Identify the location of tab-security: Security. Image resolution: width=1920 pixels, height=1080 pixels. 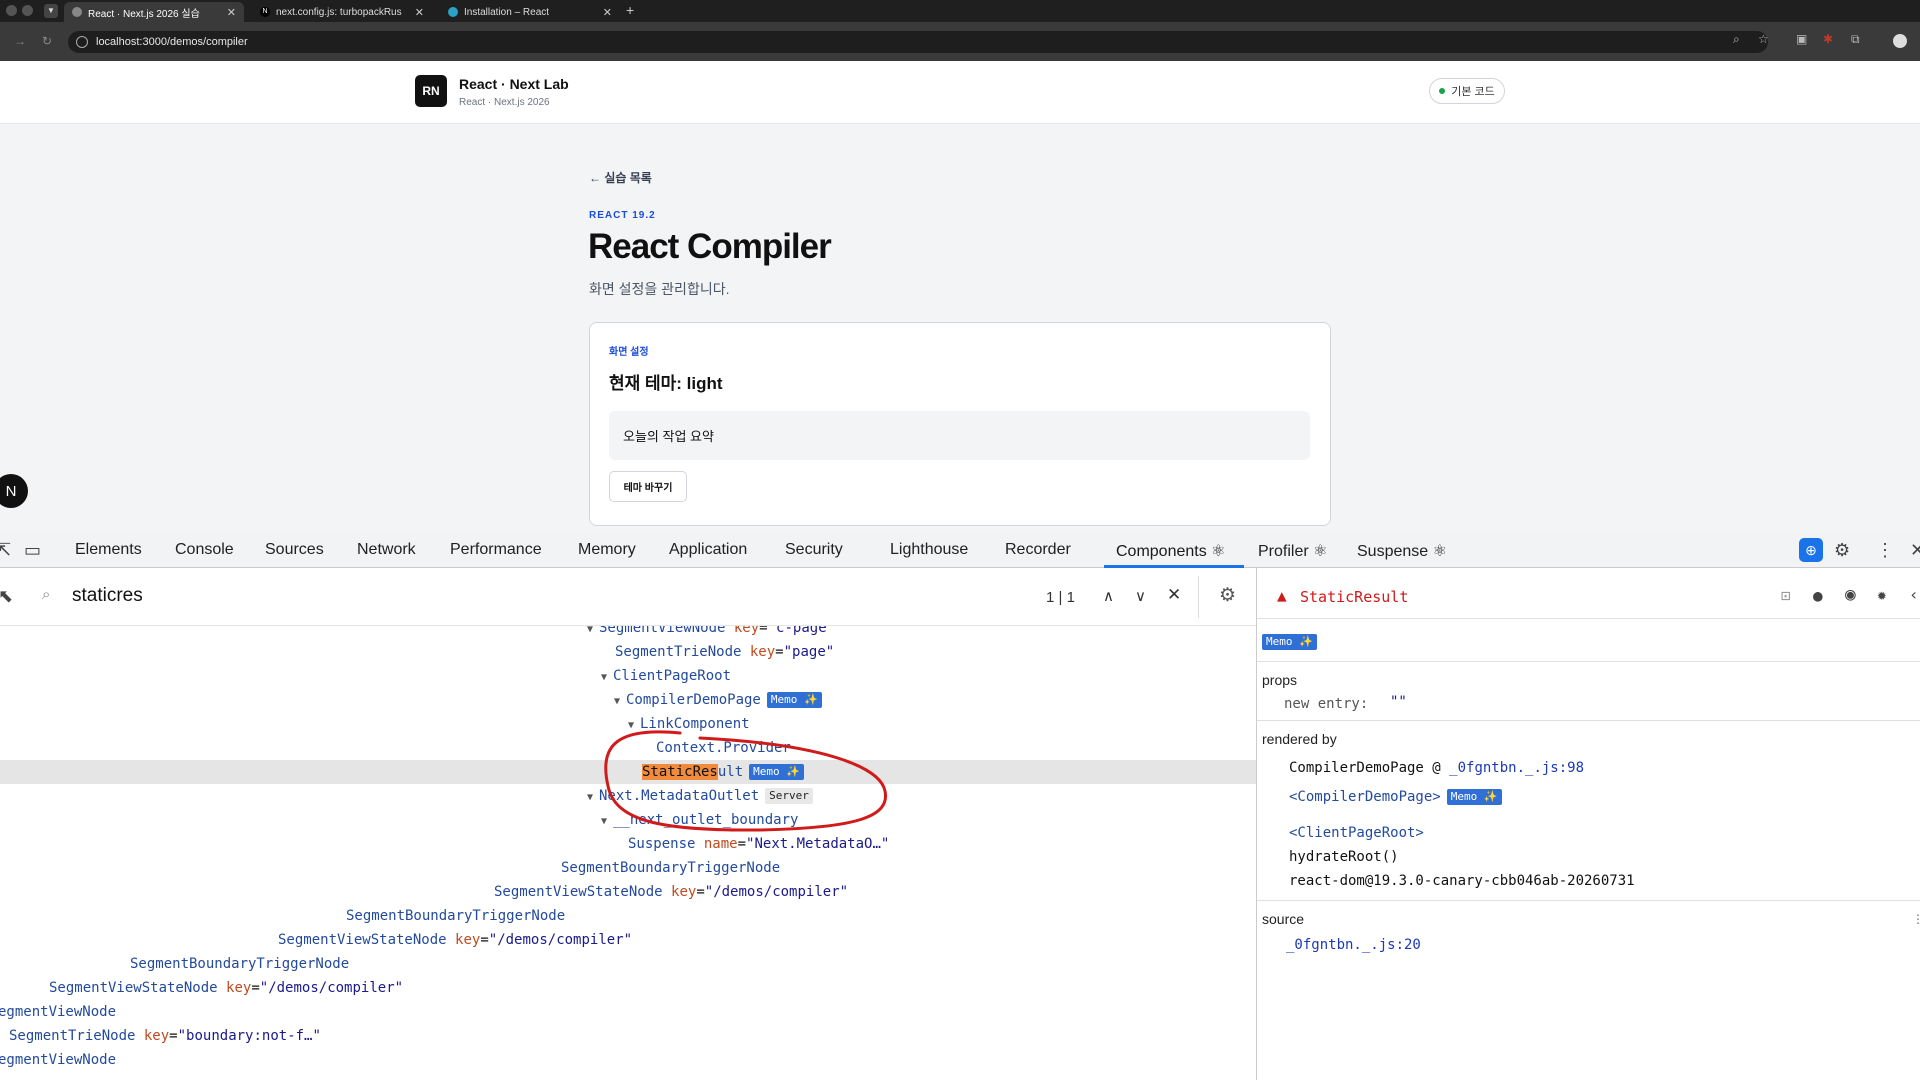
(814, 550).